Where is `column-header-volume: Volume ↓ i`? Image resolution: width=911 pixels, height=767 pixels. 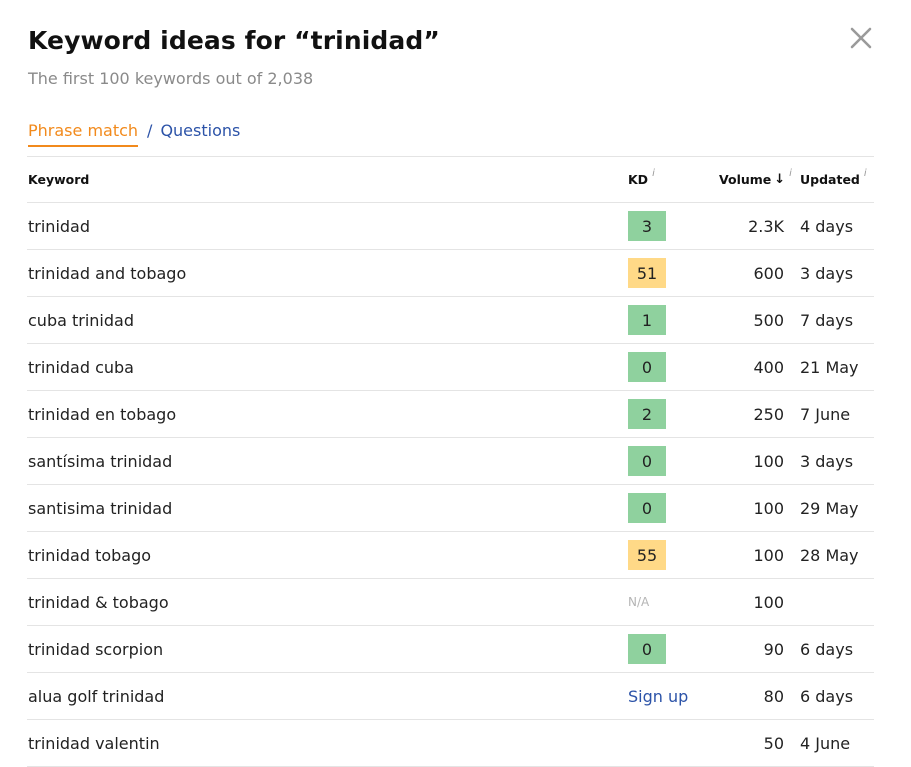
column-header-volume: Volume ↓ i is located at coordinates (745, 179).